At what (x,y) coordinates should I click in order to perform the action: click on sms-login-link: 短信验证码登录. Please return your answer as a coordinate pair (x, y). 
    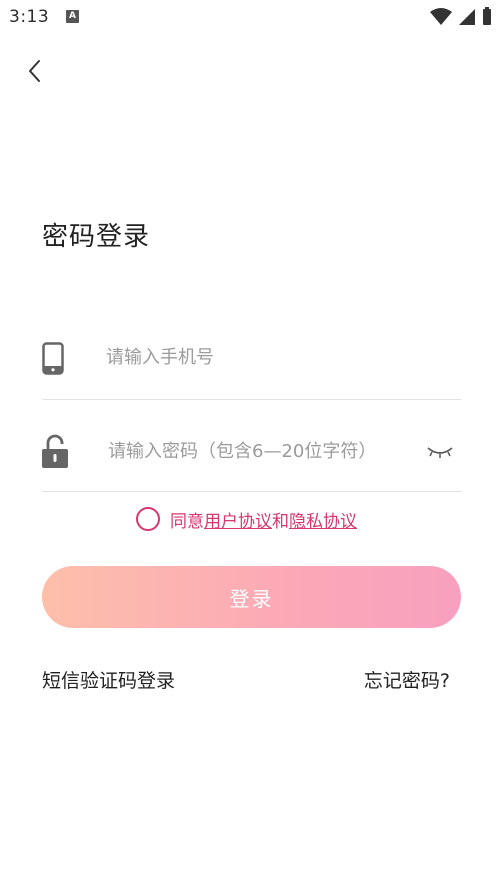
    Looking at the image, I should click on (108, 679).